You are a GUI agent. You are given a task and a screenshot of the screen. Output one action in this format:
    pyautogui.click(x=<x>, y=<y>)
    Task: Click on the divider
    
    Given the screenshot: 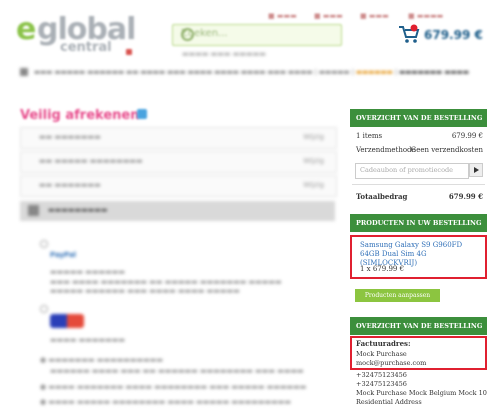 What is the action you would take?
    pyautogui.click(x=418, y=184)
    